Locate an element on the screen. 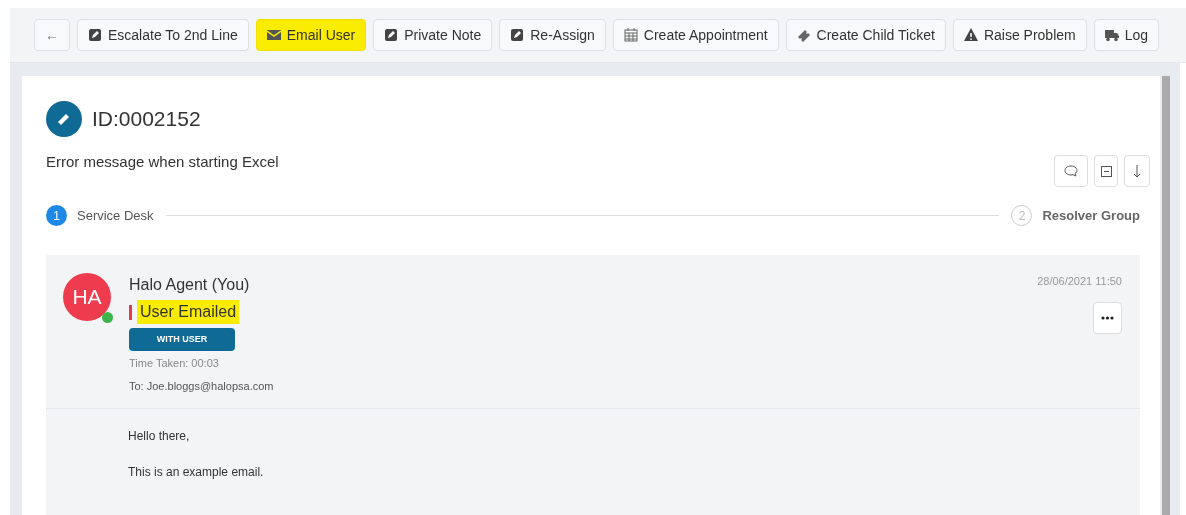  status-badge: WITH USER is located at coordinates (182, 339).